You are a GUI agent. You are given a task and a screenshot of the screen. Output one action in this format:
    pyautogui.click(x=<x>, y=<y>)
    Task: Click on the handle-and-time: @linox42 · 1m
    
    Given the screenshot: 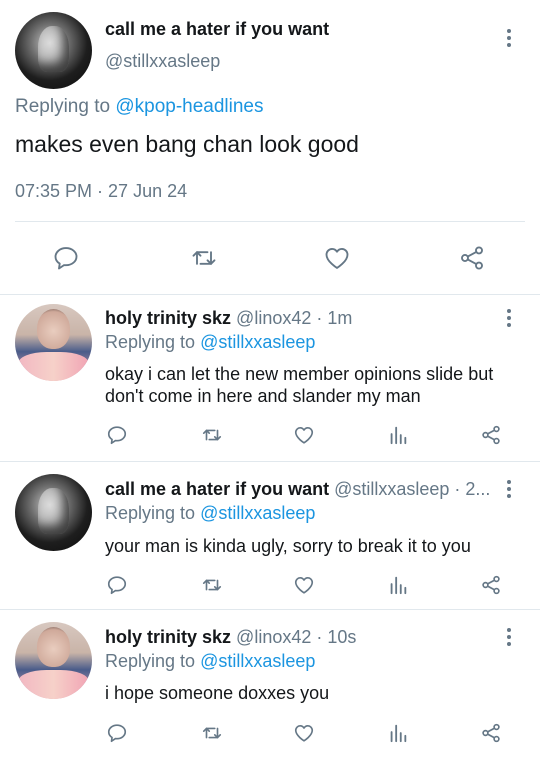 What is the action you would take?
    pyautogui.click(x=294, y=318)
    